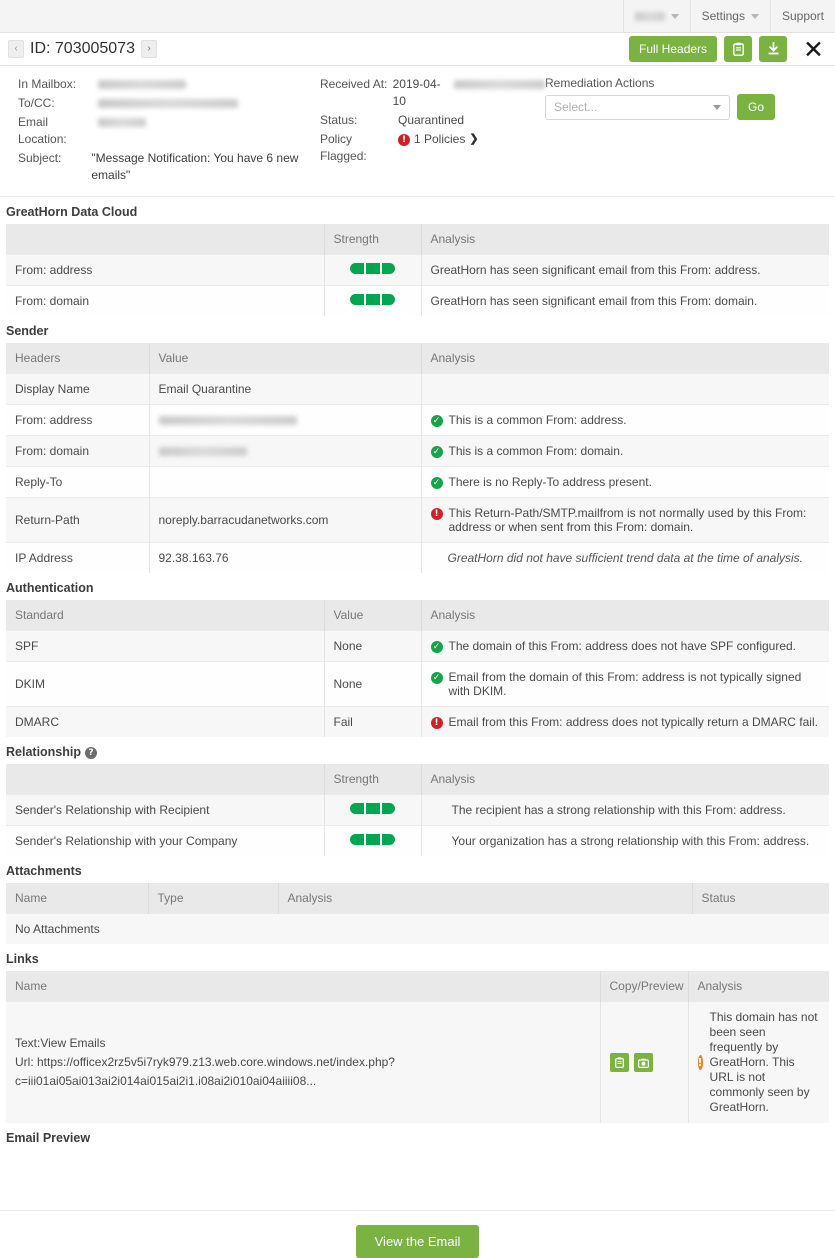 The width and height of the screenshot is (835, 1258). What do you see at coordinates (285, 451) in the screenshot?
I see `row-value` at bounding box center [285, 451].